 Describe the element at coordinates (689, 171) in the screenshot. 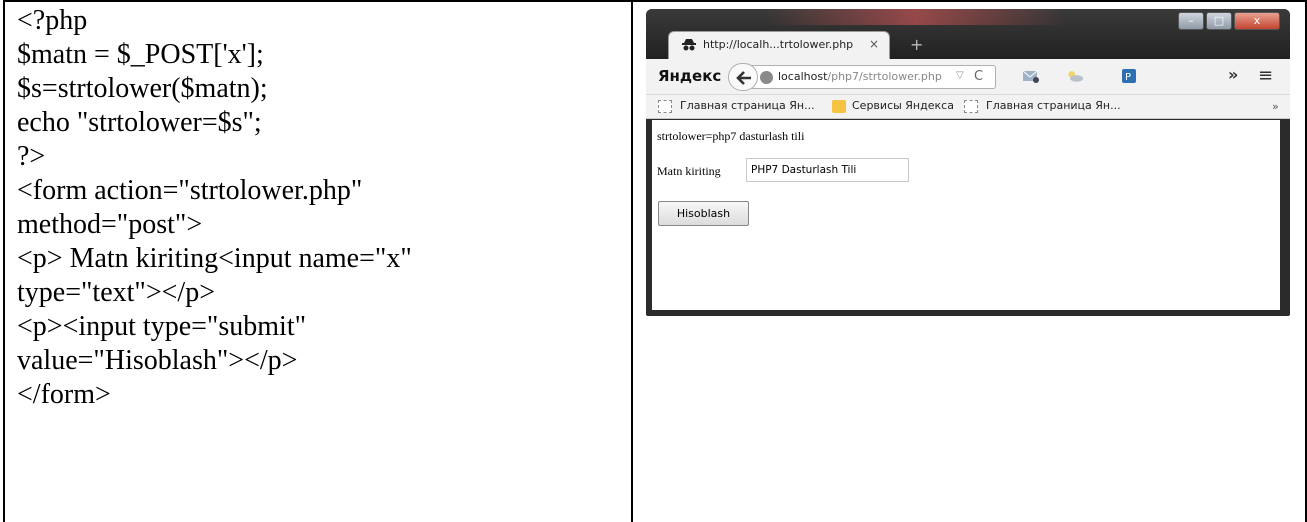

I see `input-label: Matn kiriting` at that location.